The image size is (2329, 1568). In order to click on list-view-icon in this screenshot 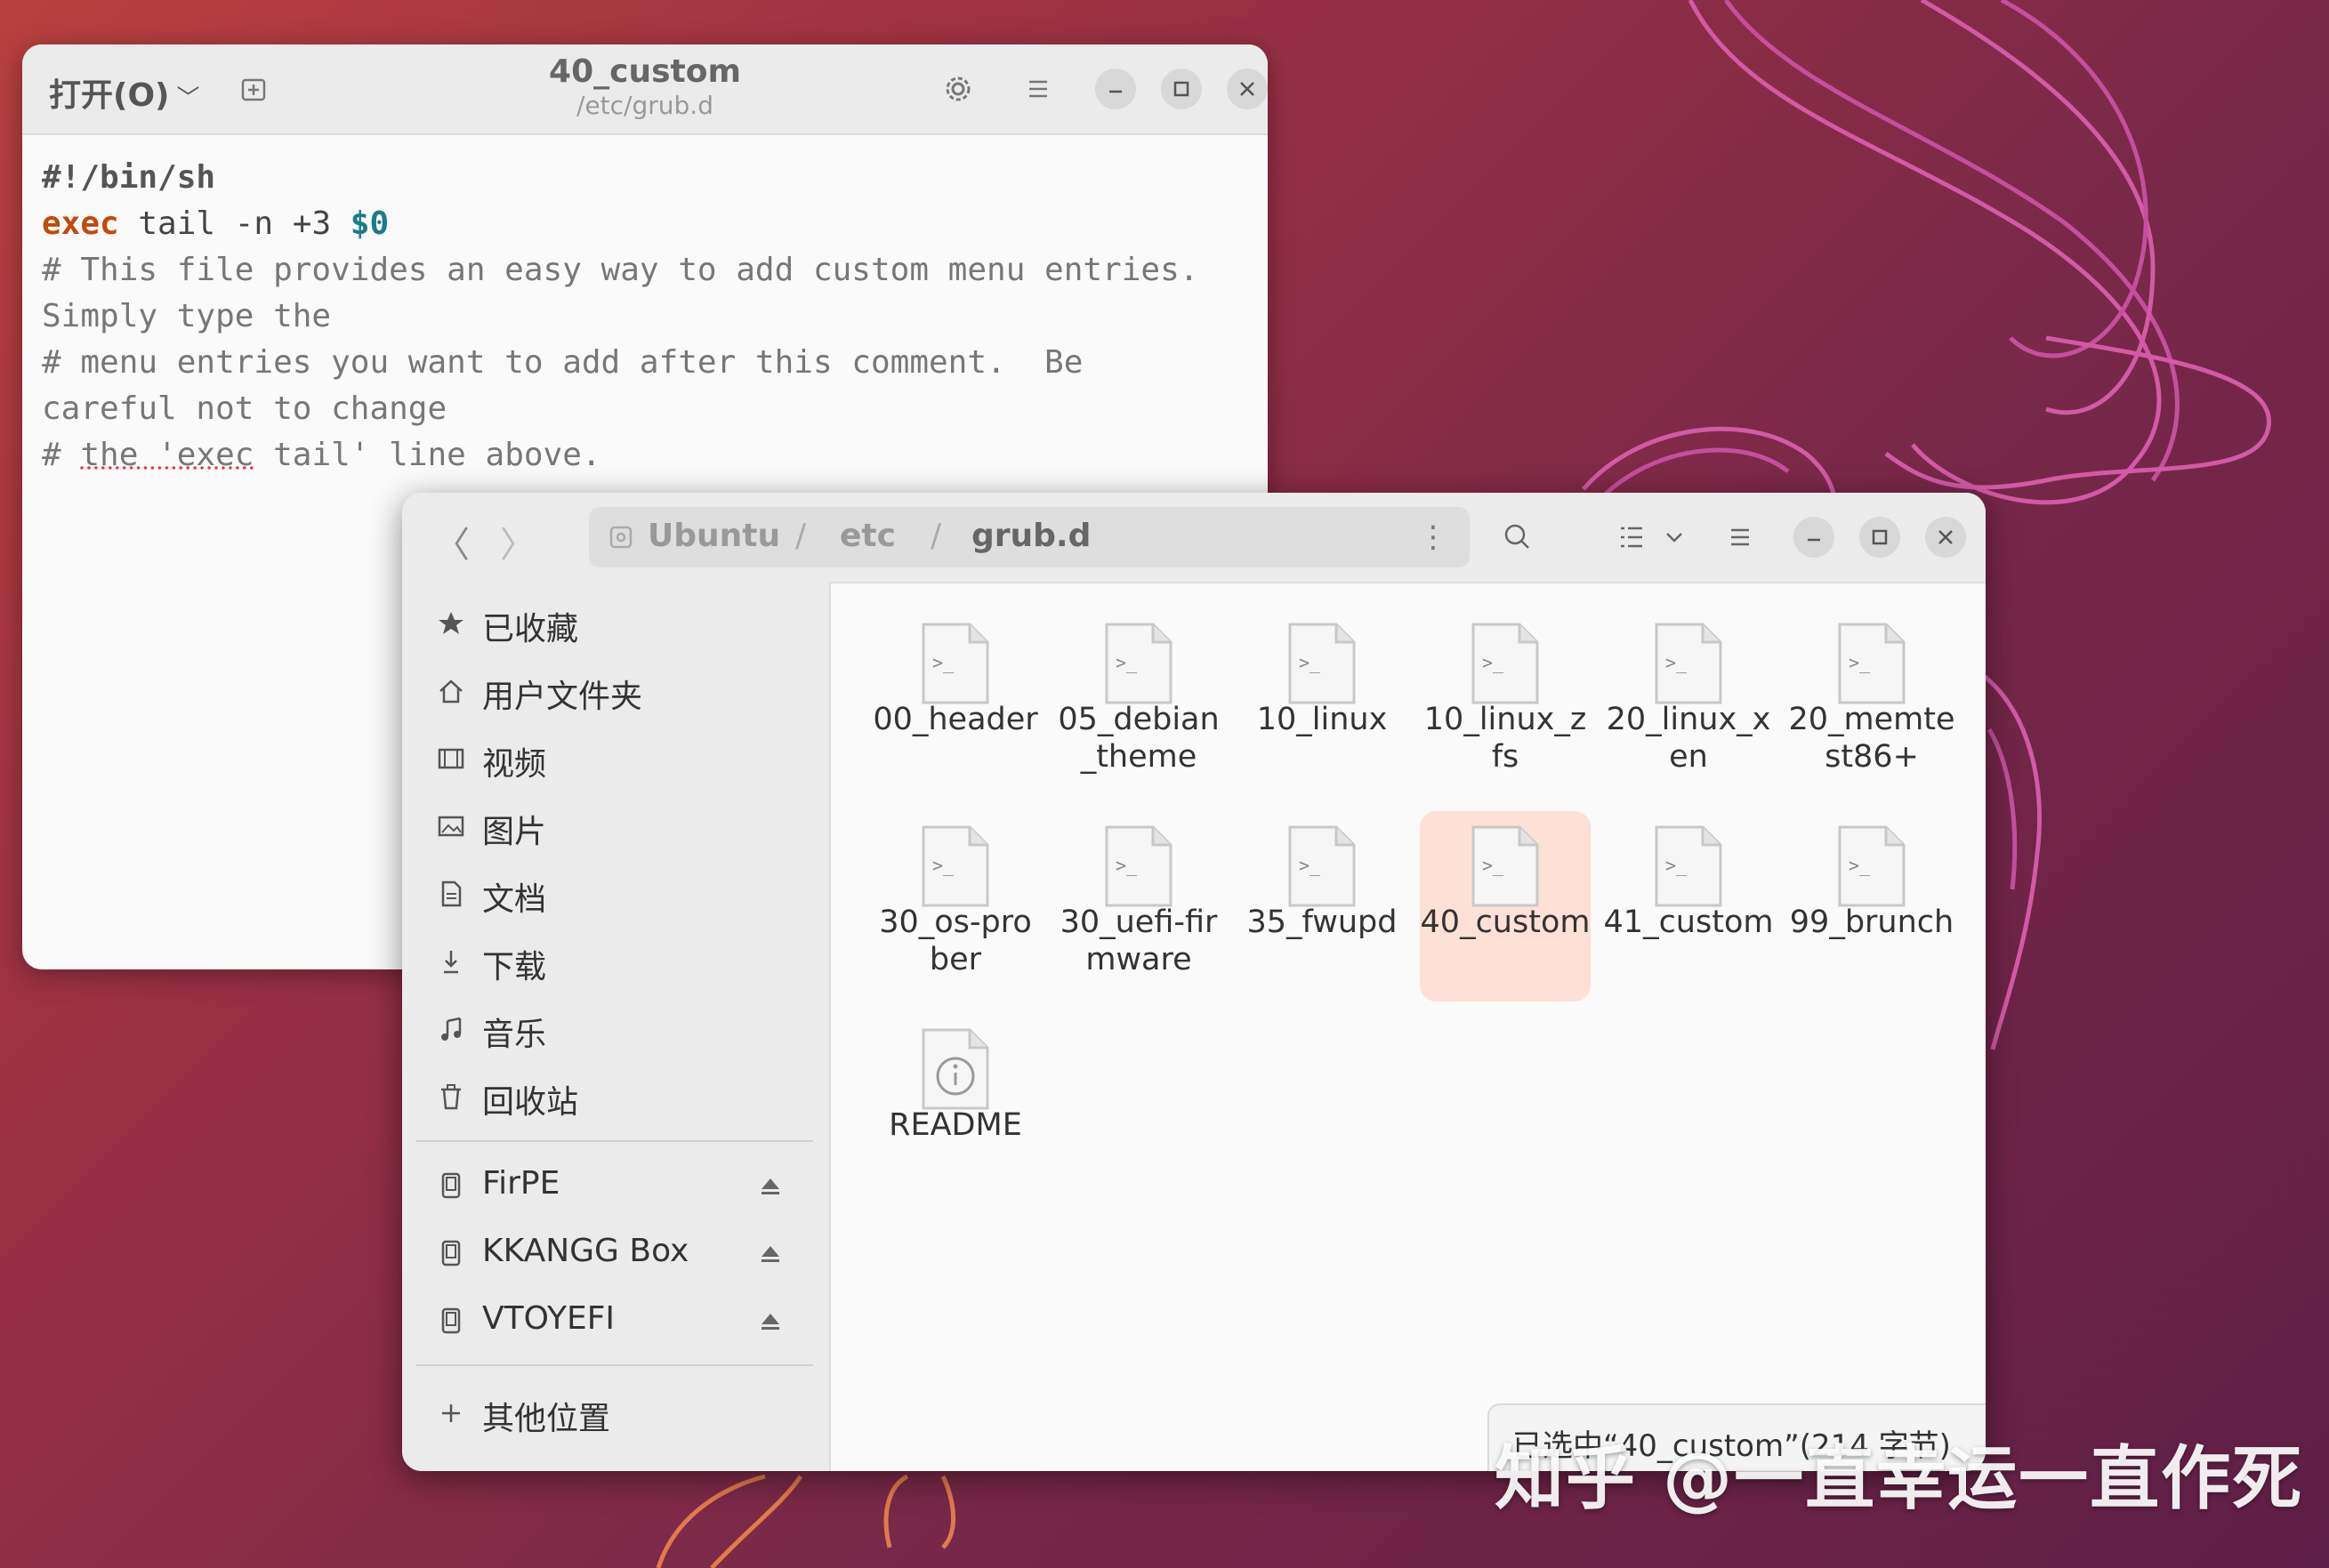, I will do `click(1631, 537)`.